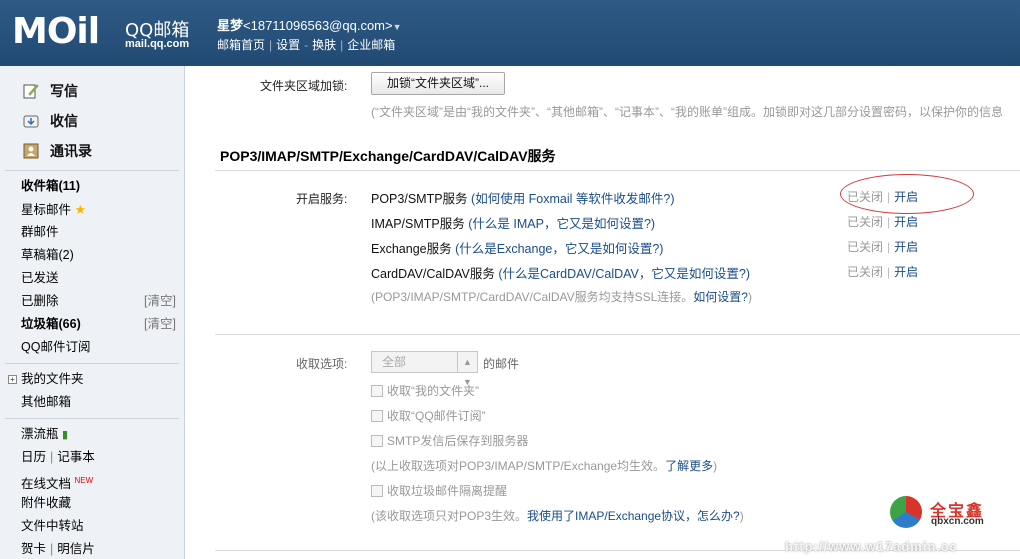 This screenshot has width=1020, height=559. I want to click on folder-deleted: 已删除 [清空], so click(92, 301).